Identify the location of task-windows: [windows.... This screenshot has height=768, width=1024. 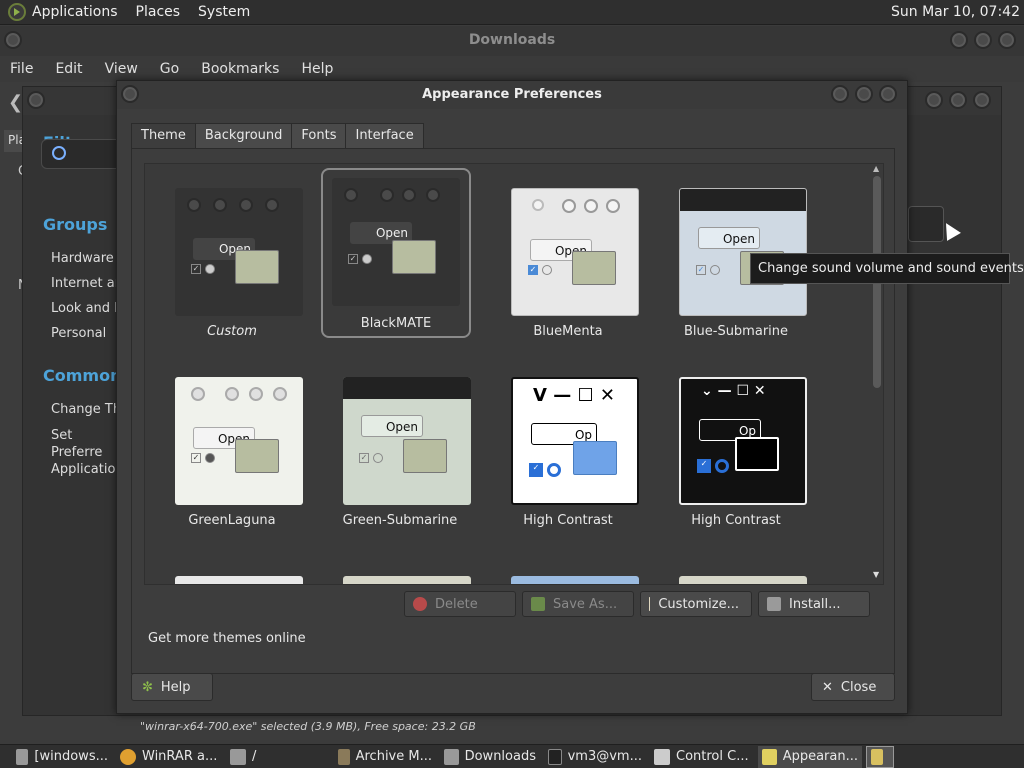
(62, 757).